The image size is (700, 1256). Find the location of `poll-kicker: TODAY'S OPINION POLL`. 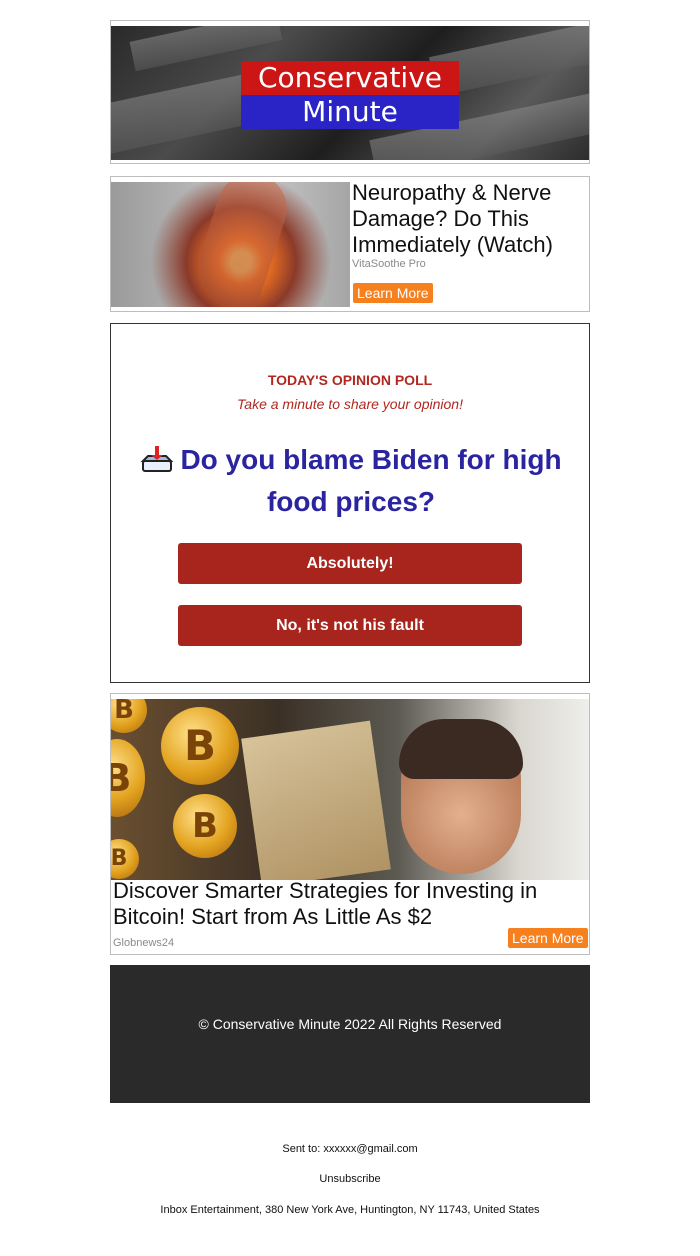

poll-kicker: TODAY'S OPINION POLL is located at coordinates (350, 380).